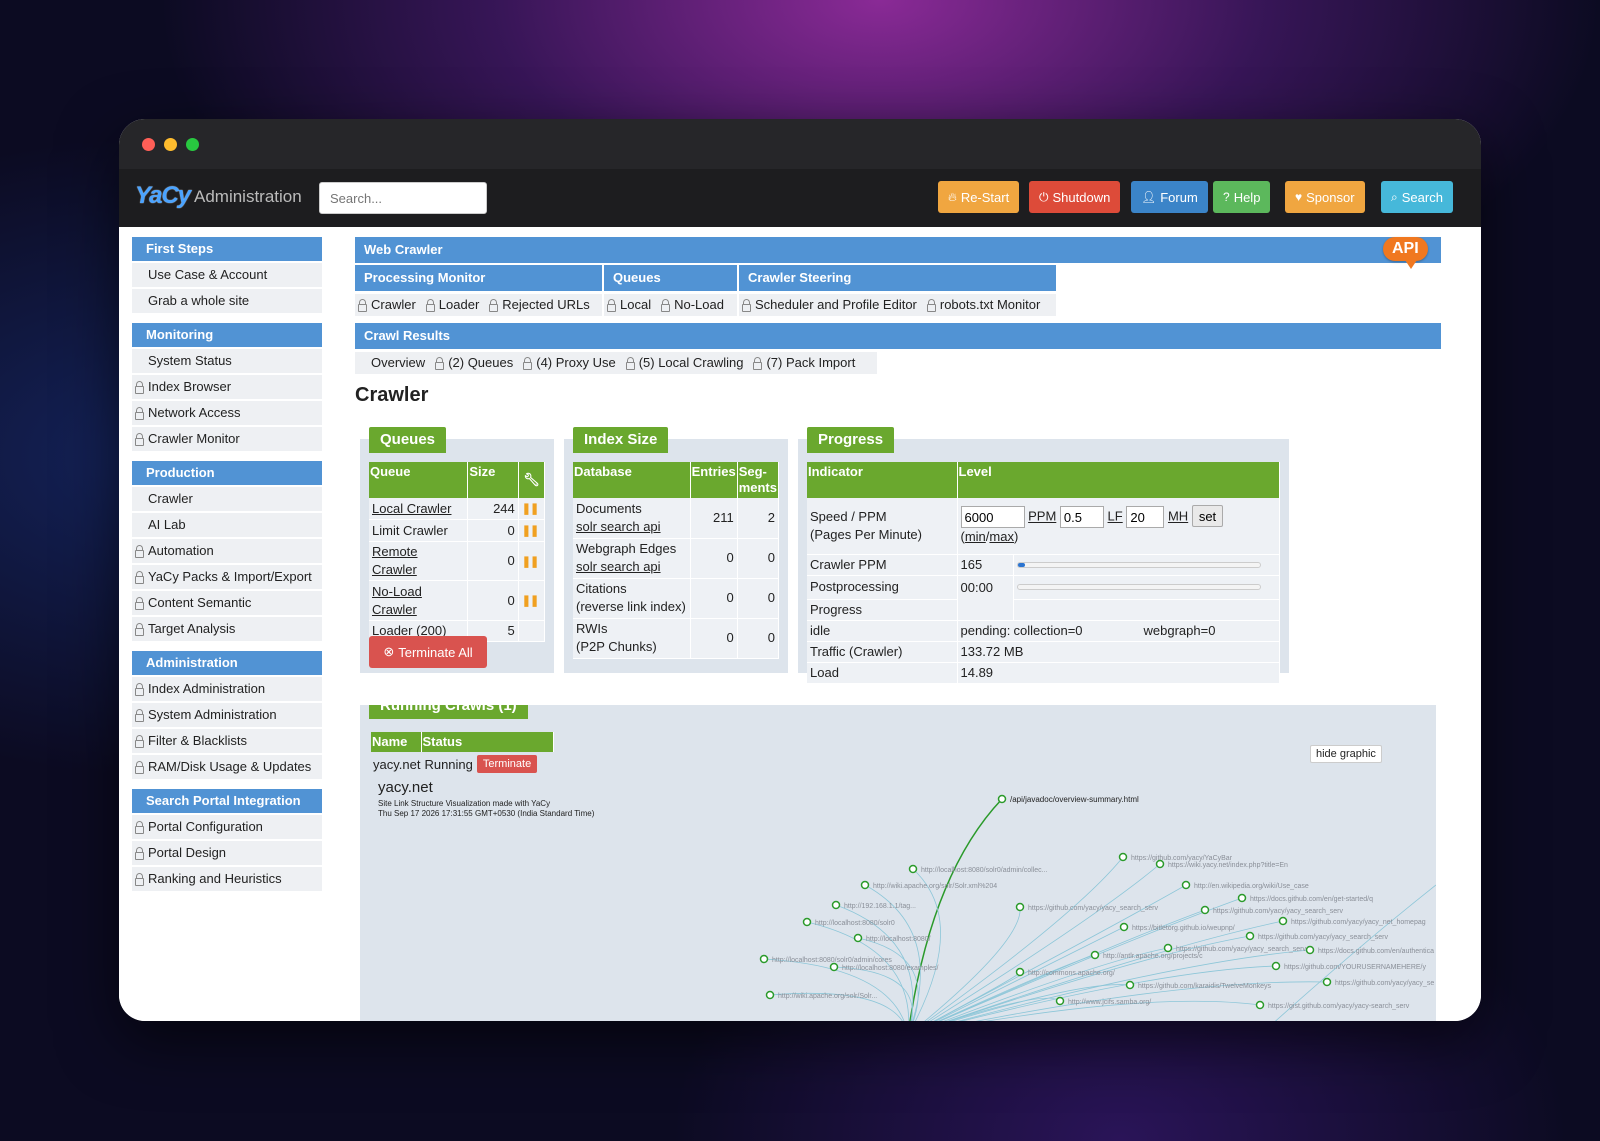 The height and width of the screenshot is (1141, 1600). Describe the element at coordinates (227, 767) in the screenshot. I see `sidebar-item-ram-disk: RAM/Disk Usage & Updates` at that location.